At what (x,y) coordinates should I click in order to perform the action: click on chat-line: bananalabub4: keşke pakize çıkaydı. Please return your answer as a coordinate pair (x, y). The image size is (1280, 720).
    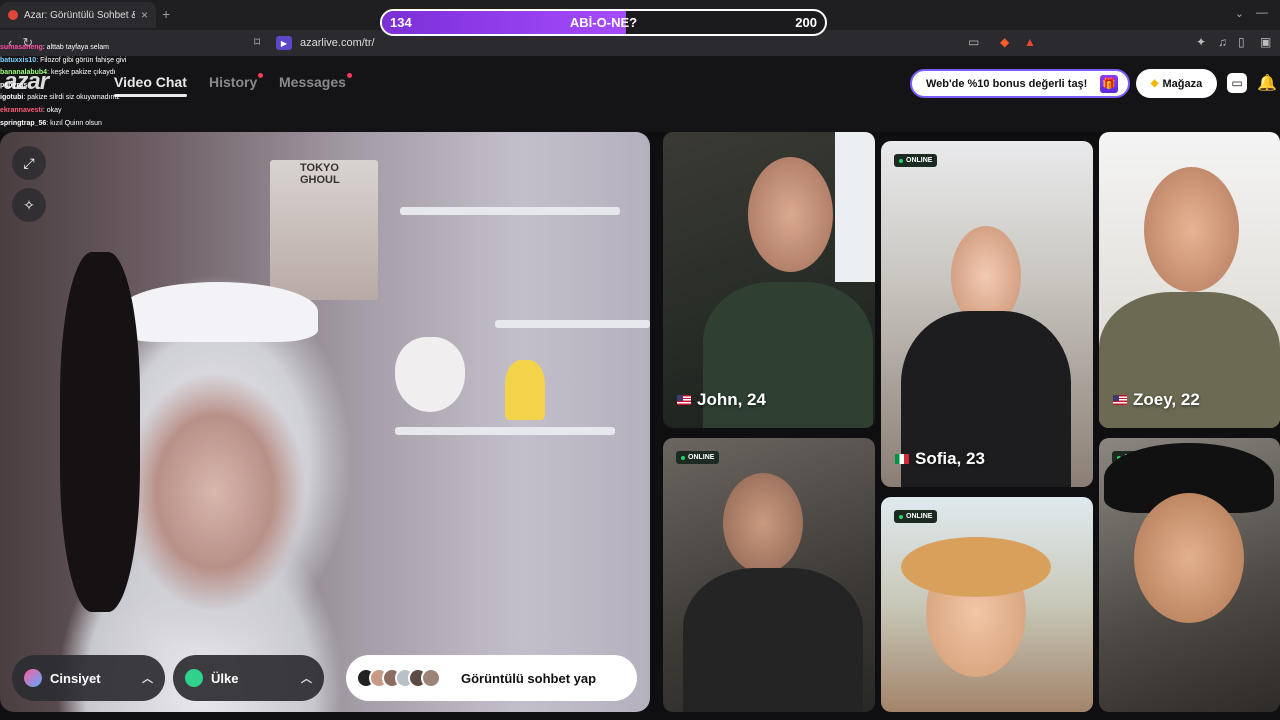
    Looking at the image, I should click on (130, 73).